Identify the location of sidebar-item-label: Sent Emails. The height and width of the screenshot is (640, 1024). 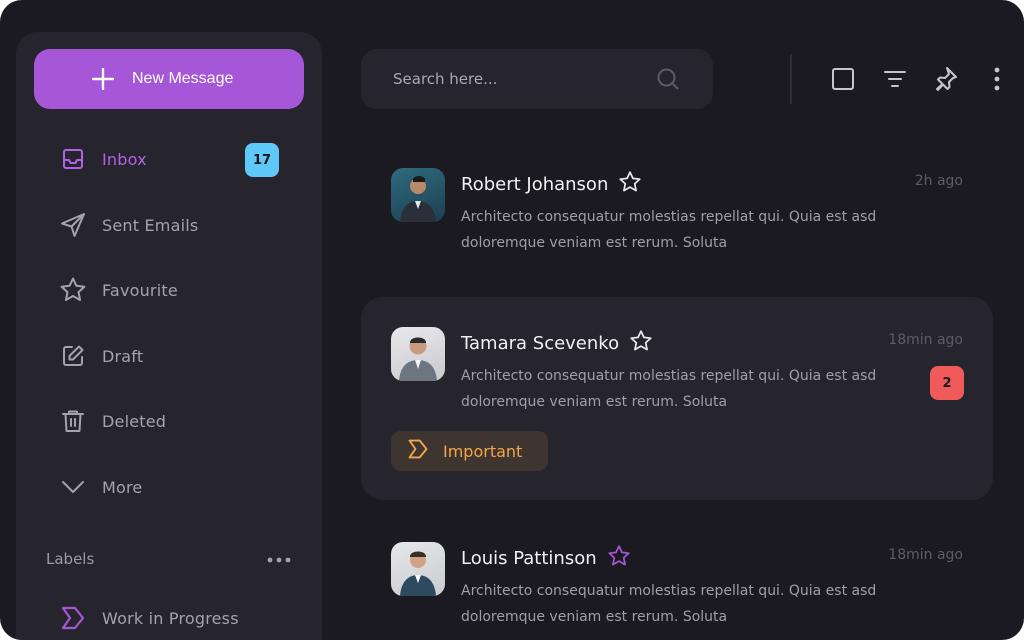
(150, 225).